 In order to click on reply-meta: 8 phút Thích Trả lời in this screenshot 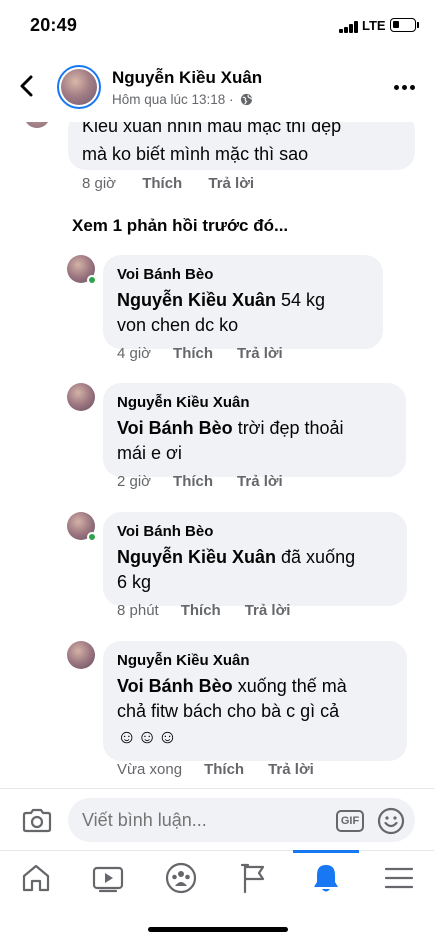, I will do `click(203, 610)`.